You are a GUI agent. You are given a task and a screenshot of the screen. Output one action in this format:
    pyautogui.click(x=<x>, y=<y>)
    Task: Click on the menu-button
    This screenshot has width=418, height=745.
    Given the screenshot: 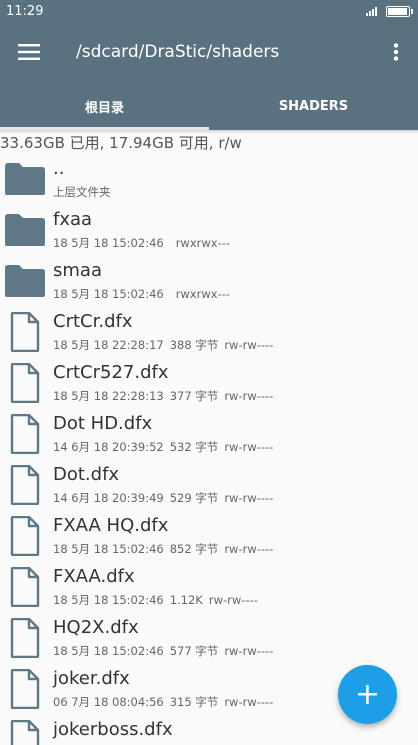 What is the action you would take?
    pyautogui.click(x=29, y=52)
    